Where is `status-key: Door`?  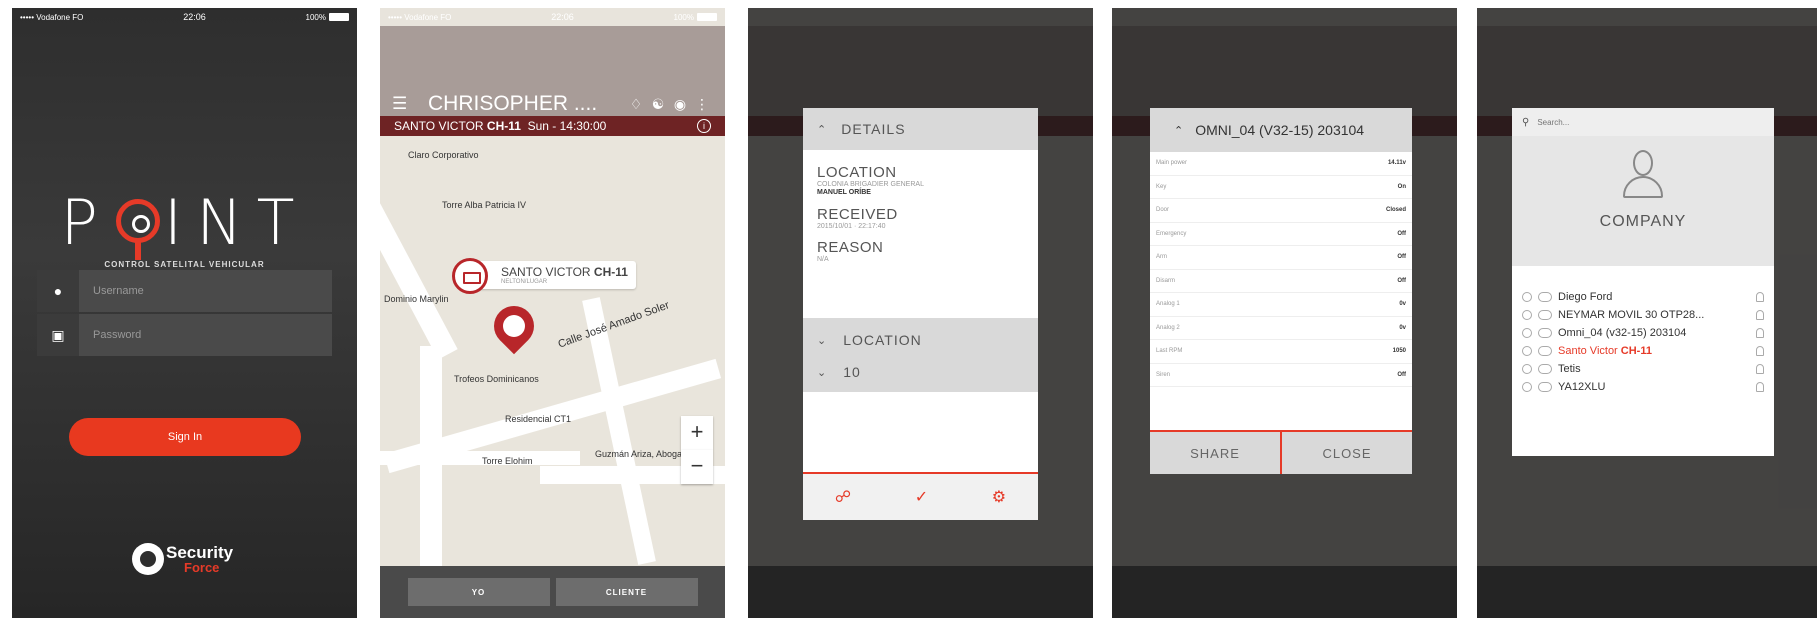 status-key: Door is located at coordinates (1163, 210).